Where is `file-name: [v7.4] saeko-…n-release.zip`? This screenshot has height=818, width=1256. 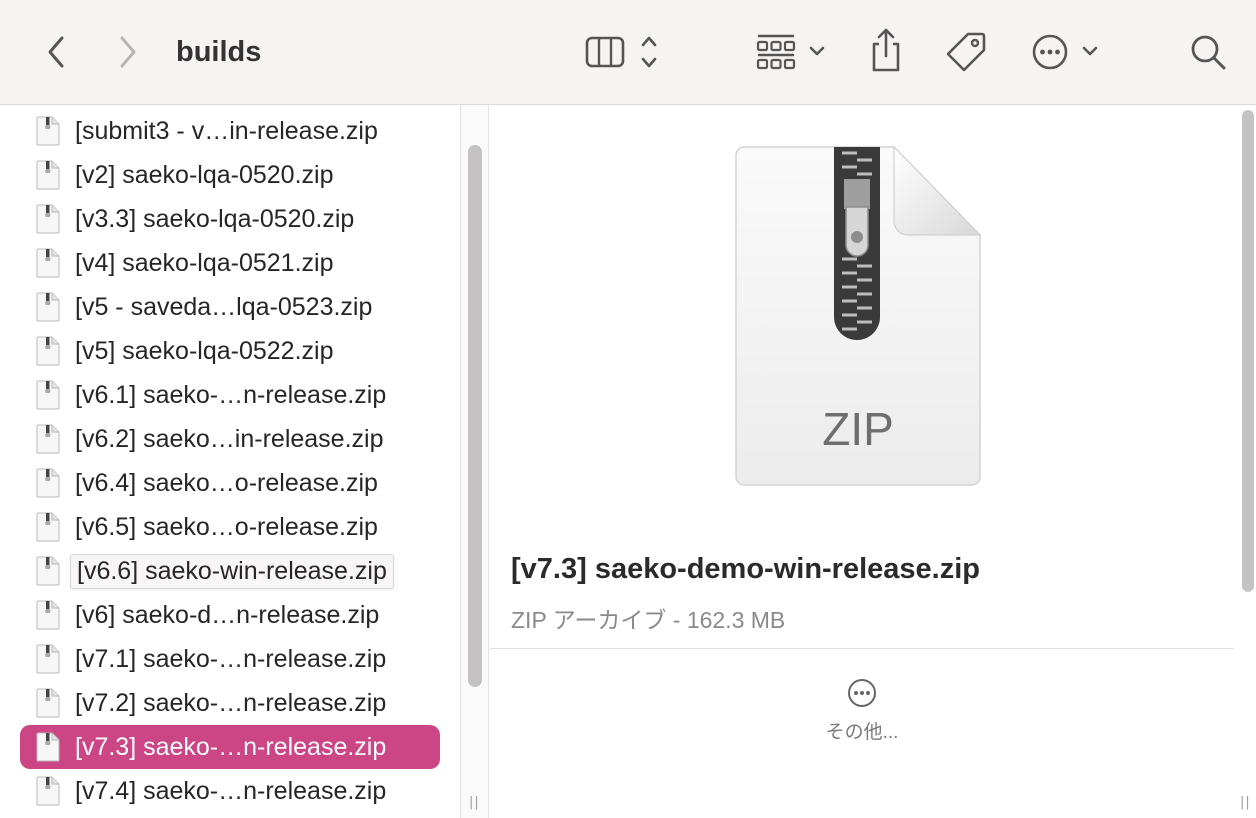 file-name: [v7.4] saeko-…n-release.zip is located at coordinates (231, 790).